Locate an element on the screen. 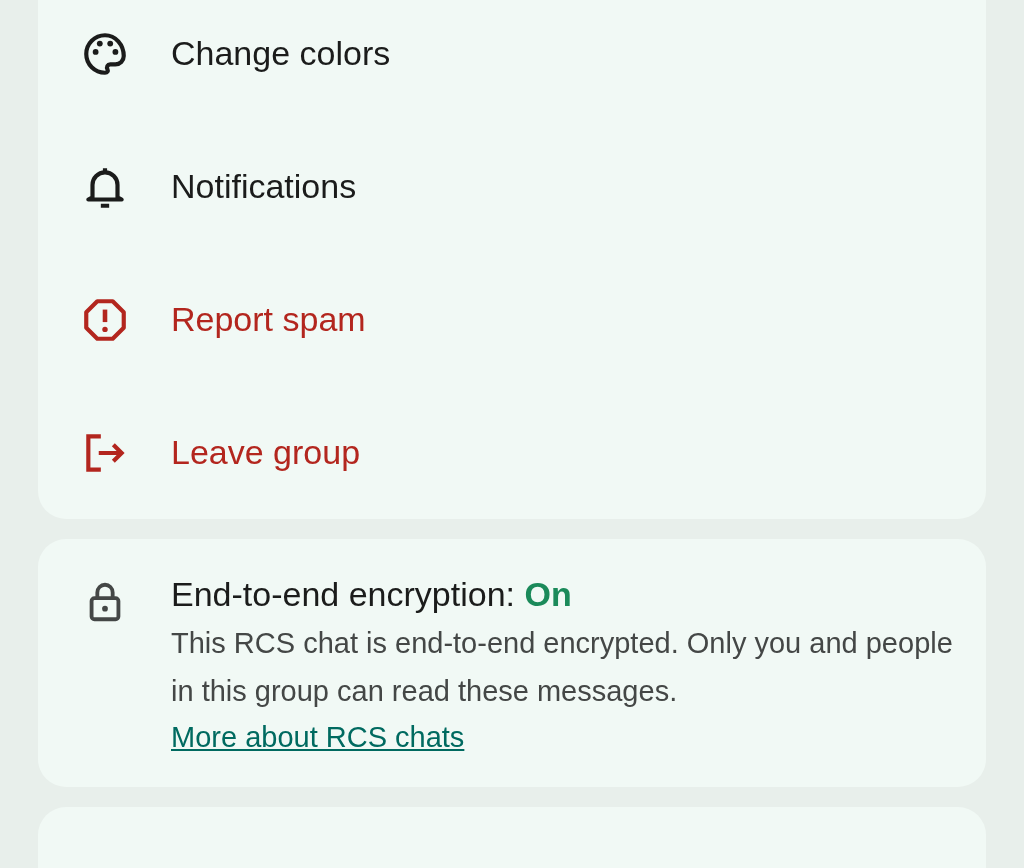  menu-item: Leave group is located at coordinates (512, 452).